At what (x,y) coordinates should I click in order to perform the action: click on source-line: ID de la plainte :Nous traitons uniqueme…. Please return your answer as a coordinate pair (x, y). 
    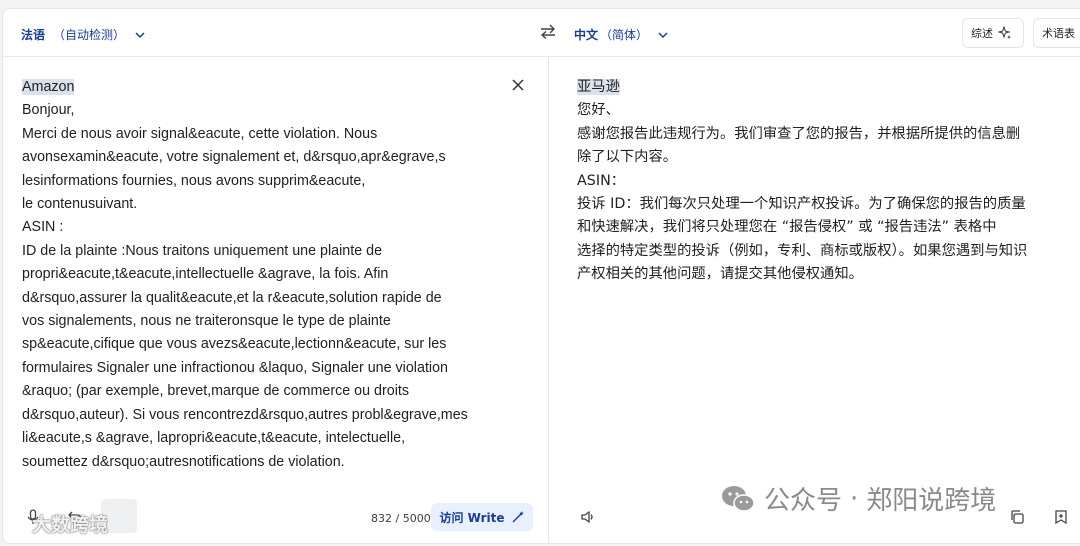
    Looking at the image, I should click on (202, 250).